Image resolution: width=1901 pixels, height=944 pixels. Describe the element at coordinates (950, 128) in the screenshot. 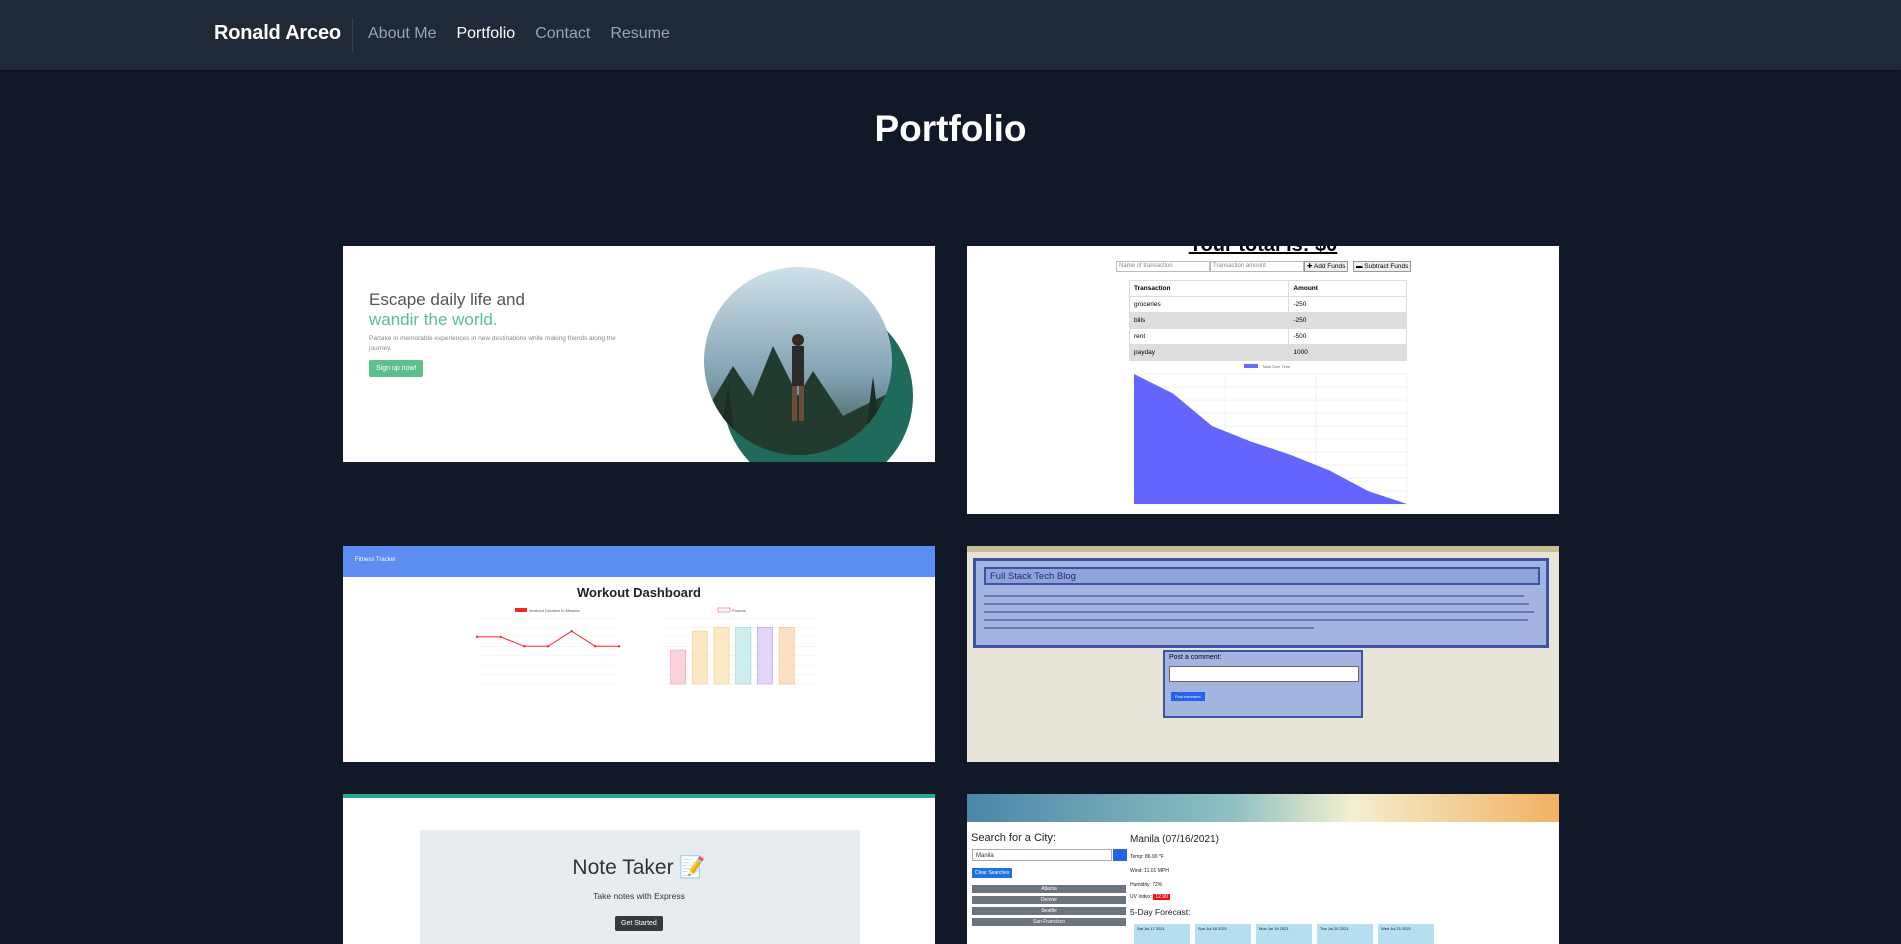

I see `page-title: Portfolio` at that location.